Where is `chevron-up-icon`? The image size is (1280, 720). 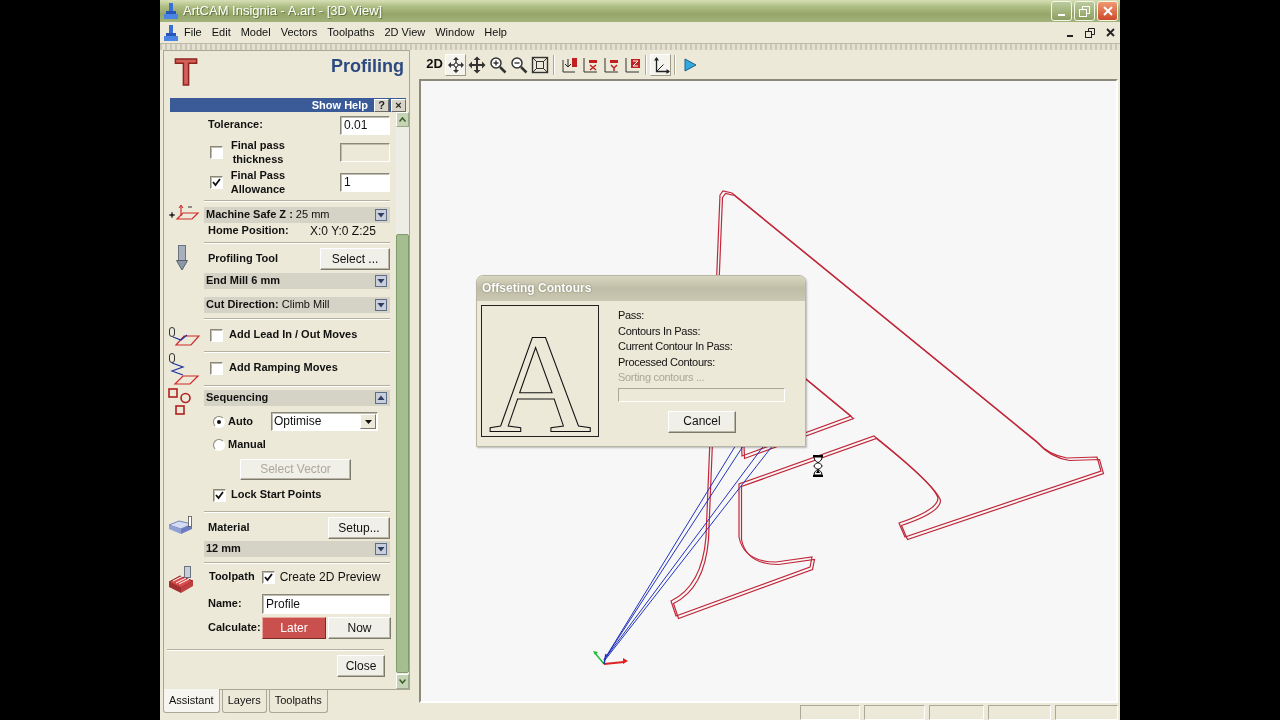 chevron-up-icon is located at coordinates (402, 119).